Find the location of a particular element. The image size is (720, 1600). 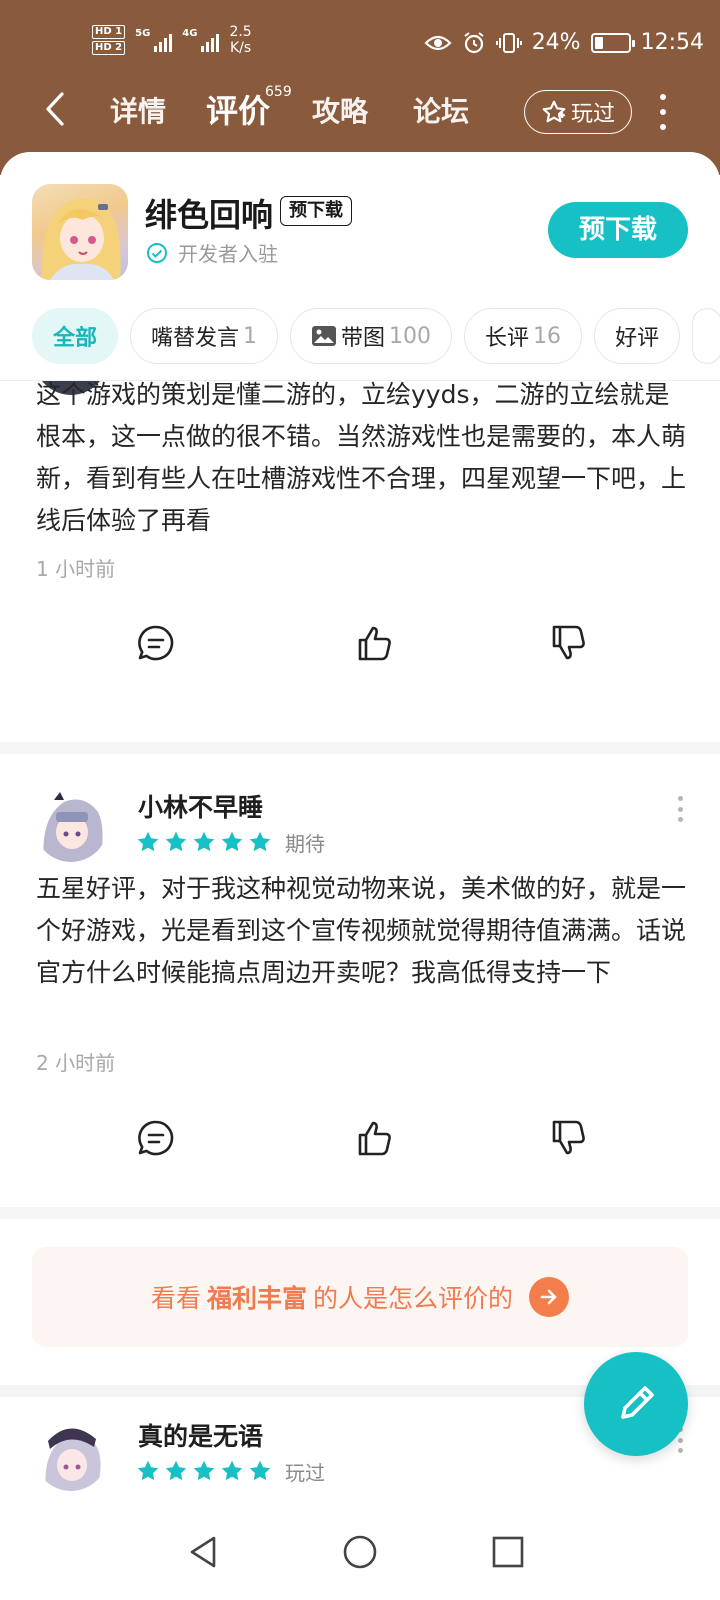

alarm-icon is located at coordinates (474, 42).